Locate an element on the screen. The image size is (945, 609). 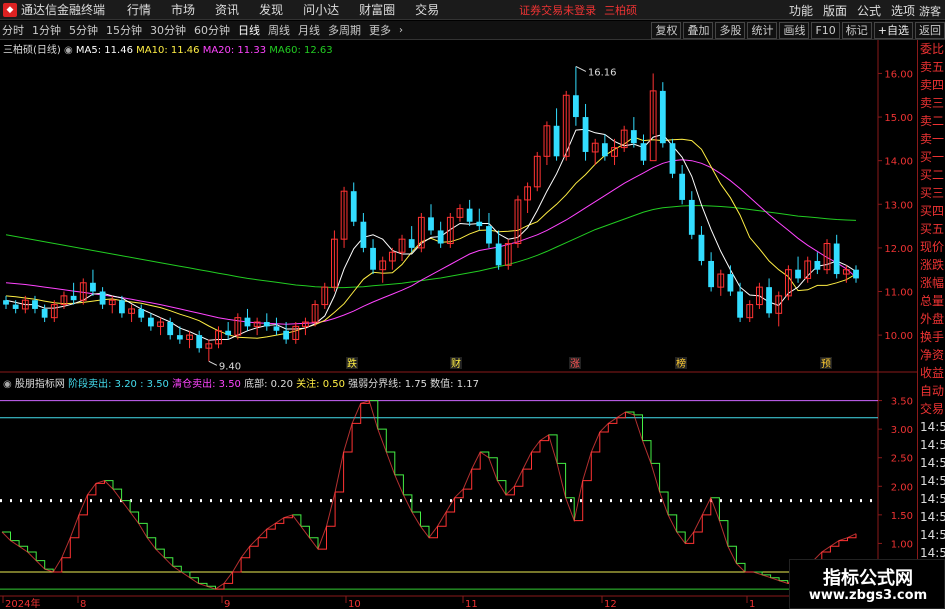
event-marker-label: 预 is located at coordinates (826, 364).